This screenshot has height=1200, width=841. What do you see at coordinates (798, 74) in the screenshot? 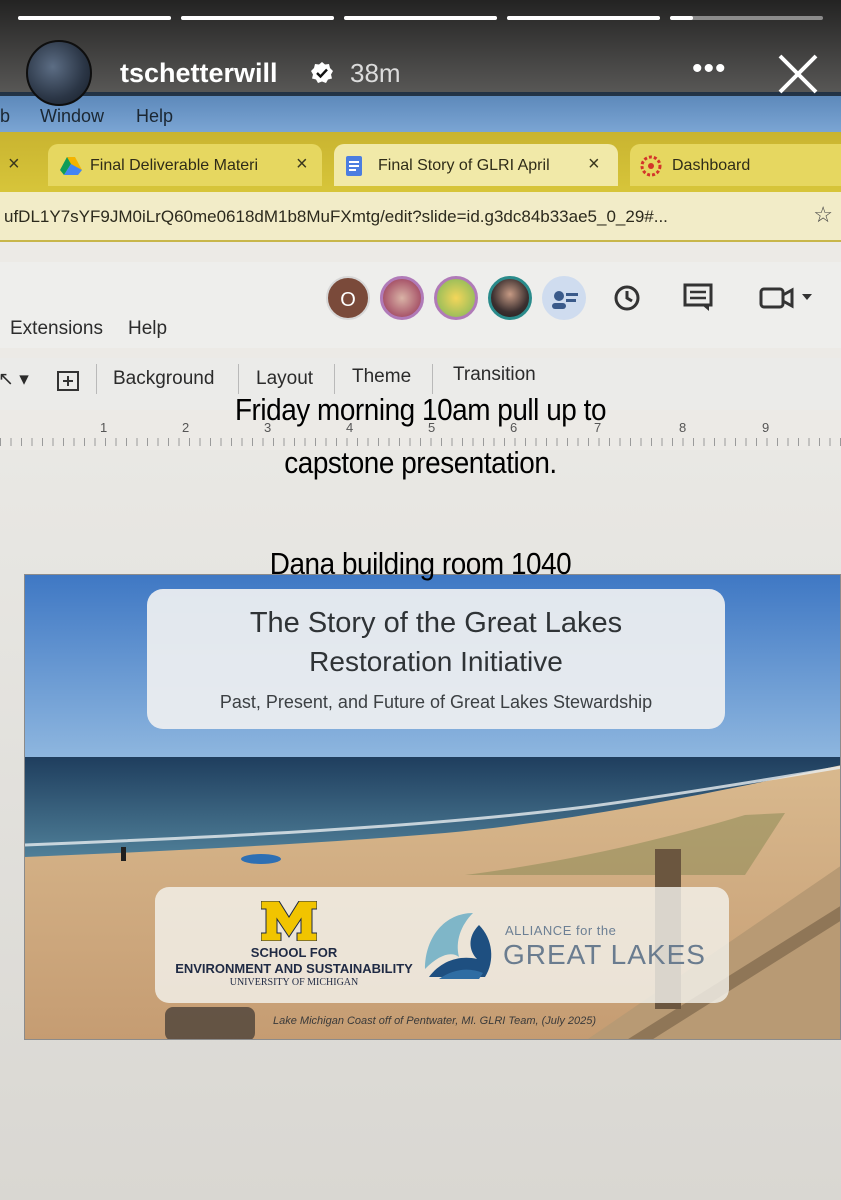
I see `close-icon` at bounding box center [798, 74].